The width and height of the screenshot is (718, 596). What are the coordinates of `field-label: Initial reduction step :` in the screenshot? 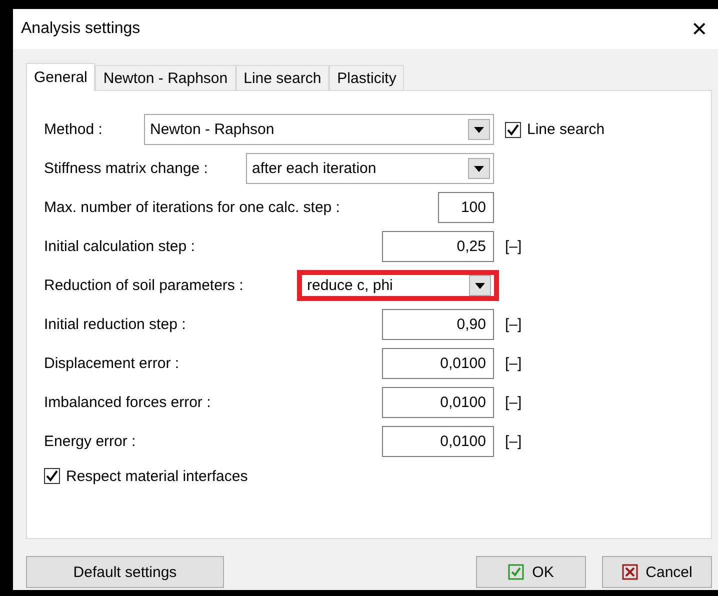 It's located at (115, 324).